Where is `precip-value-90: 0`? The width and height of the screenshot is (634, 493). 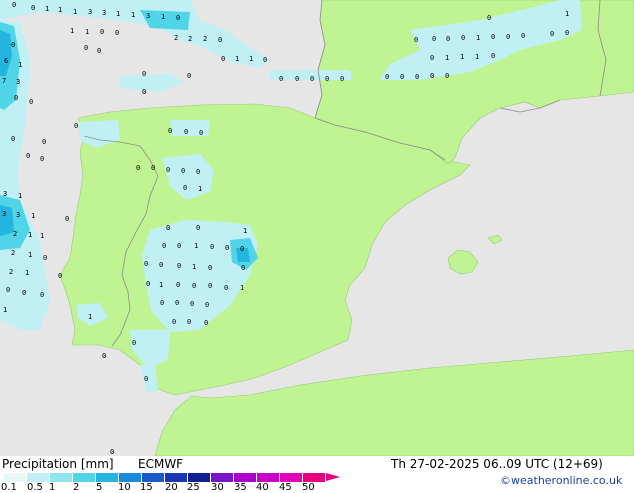
precip-value-90: 0 is located at coordinates (210, 286).